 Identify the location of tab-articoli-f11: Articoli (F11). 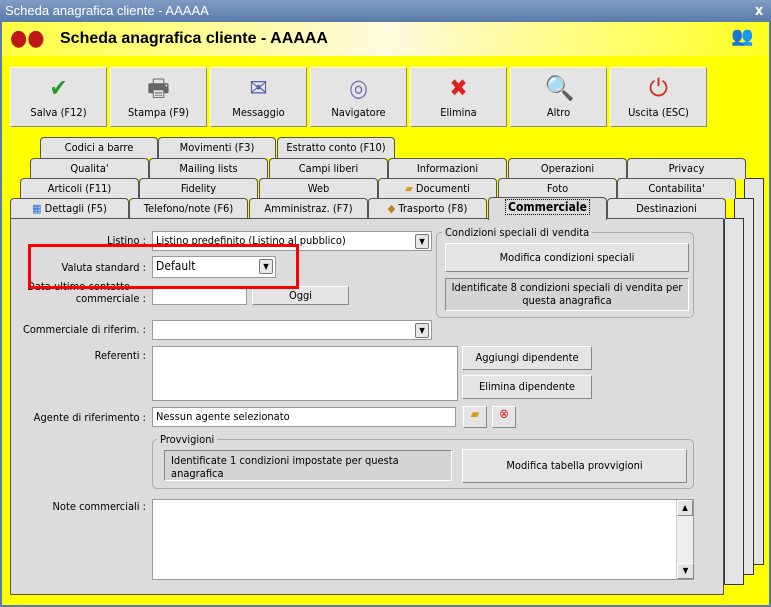
(79, 188).